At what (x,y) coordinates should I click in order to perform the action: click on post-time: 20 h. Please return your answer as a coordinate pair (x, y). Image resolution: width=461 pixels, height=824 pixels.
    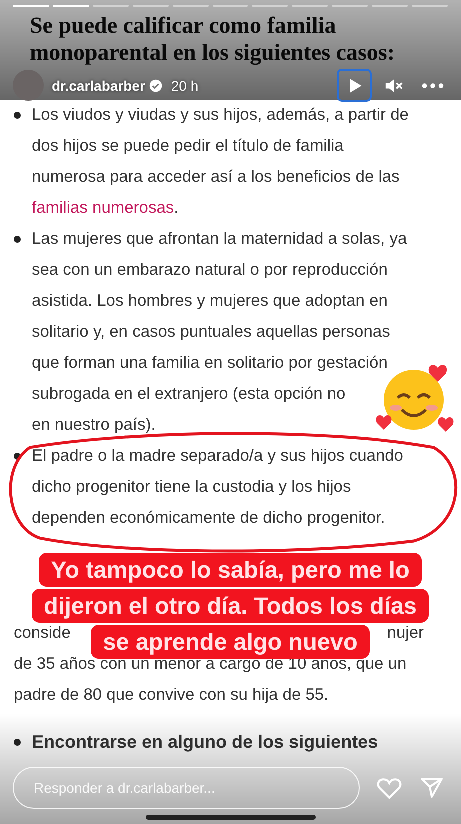
    Looking at the image, I should click on (185, 86).